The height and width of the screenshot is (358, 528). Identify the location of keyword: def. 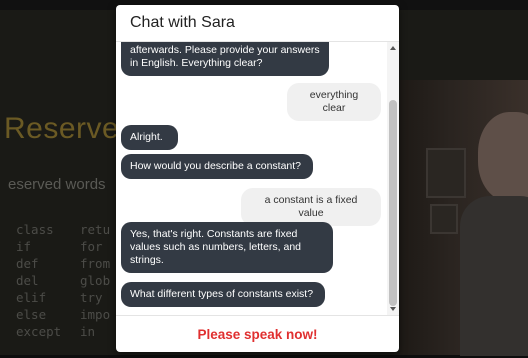
(27, 263).